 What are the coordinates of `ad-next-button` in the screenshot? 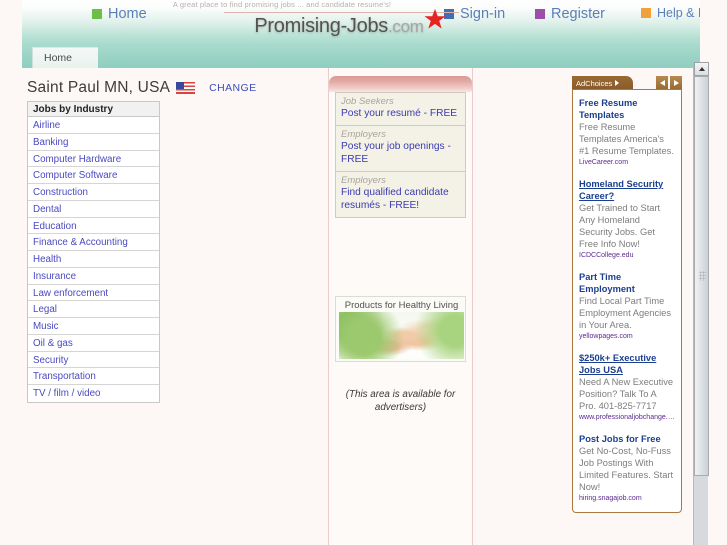 It's located at (676, 82).